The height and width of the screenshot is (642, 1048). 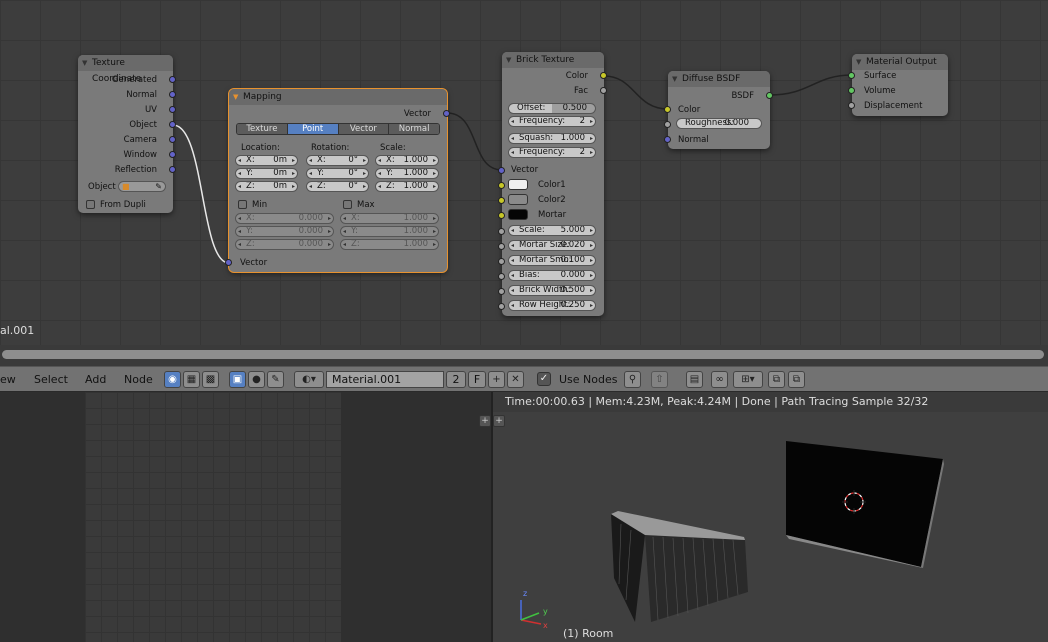 I want to click on socket-roughness-in, so click(x=667, y=124).